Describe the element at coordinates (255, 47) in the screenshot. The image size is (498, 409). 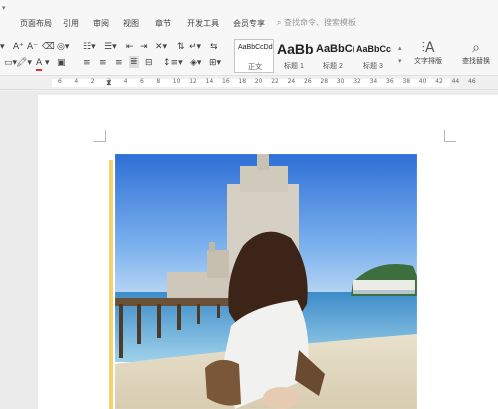
I see `style-normal-preview: AaBbCcDd` at that location.